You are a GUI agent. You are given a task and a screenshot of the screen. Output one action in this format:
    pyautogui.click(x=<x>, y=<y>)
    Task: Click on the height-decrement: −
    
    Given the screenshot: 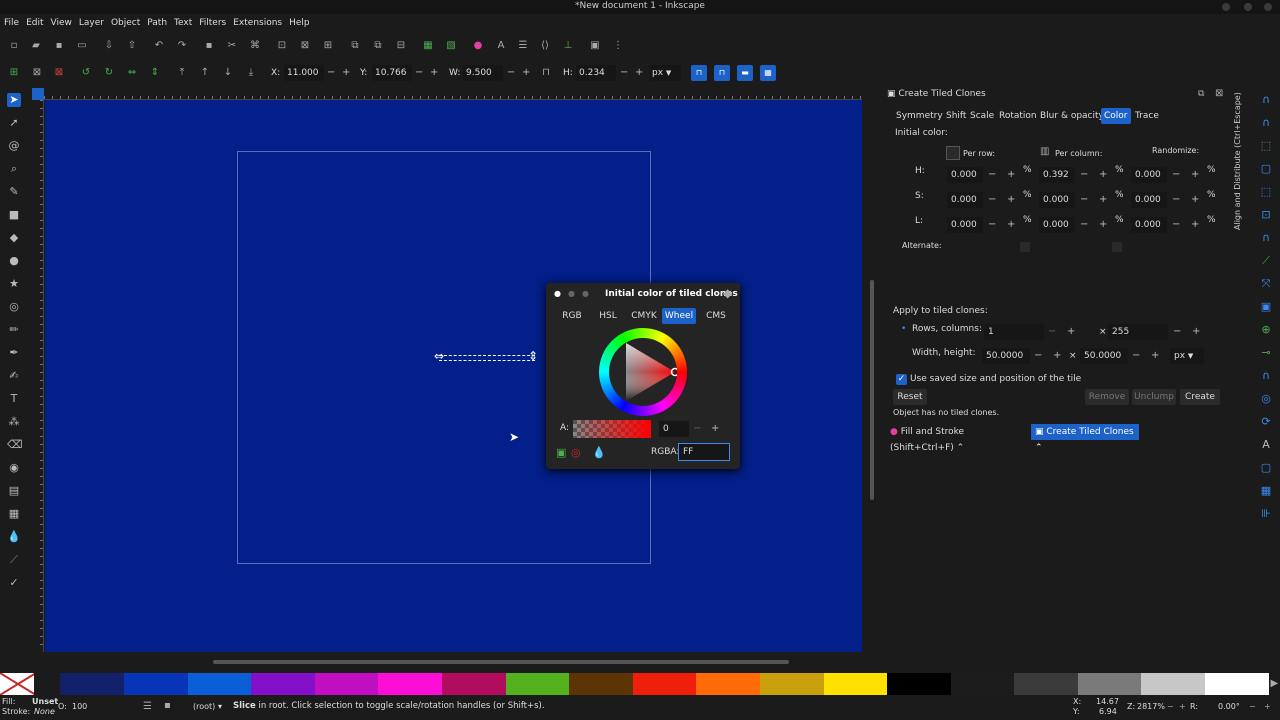 What is the action you would take?
    pyautogui.click(x=1136, y=356)
    